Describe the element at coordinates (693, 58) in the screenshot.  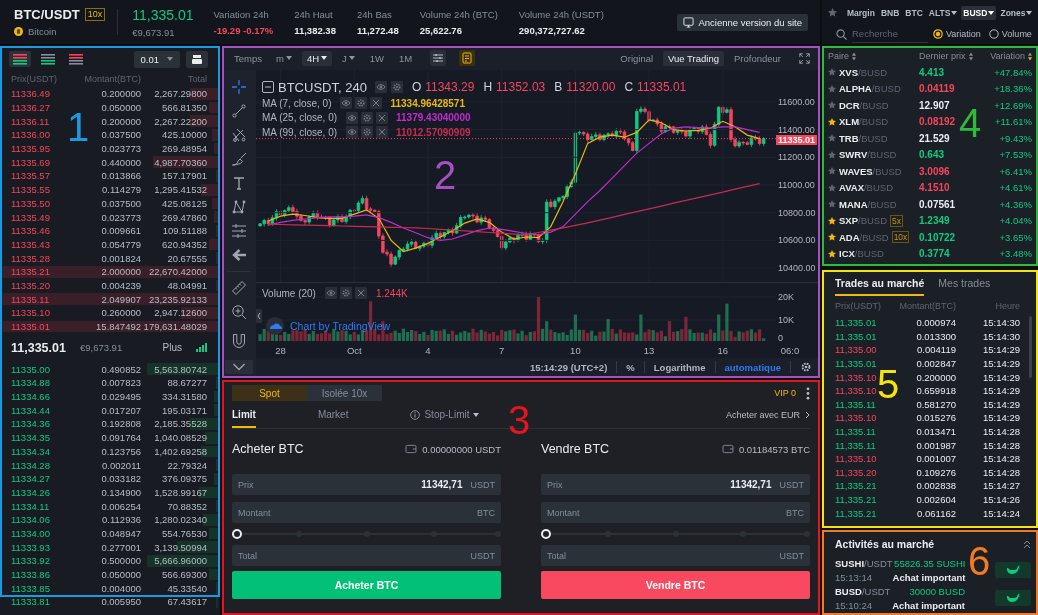
I see `view-tab: Vue Trading` at that location.